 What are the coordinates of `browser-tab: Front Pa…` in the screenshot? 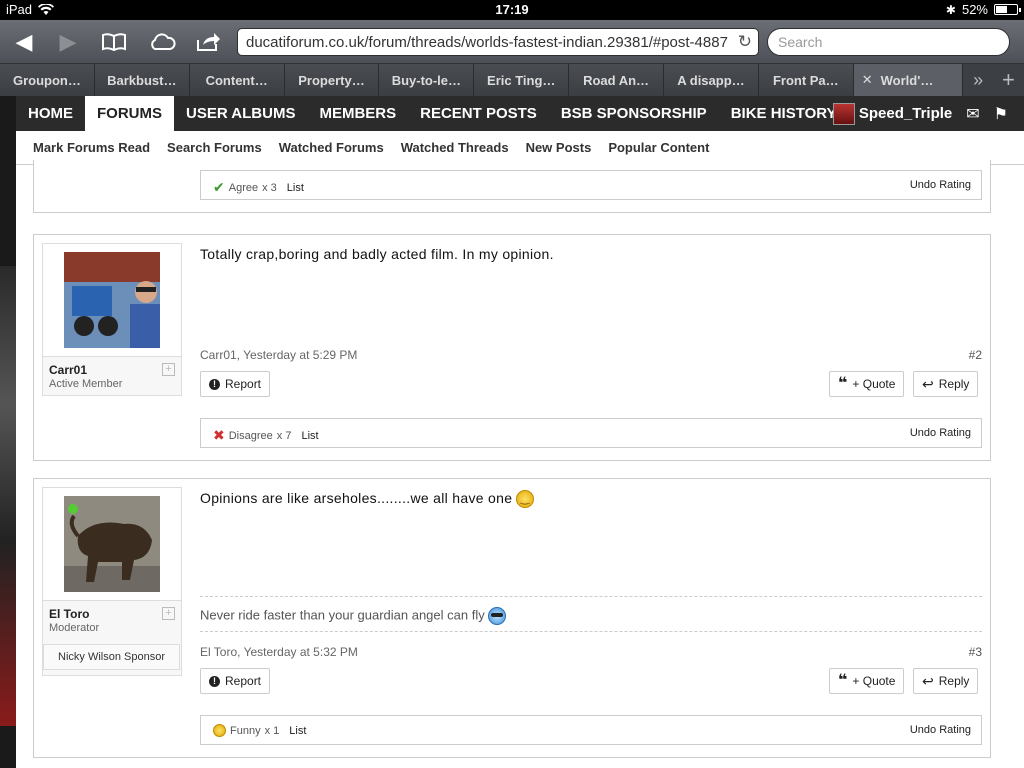 It's located at (806, 80).